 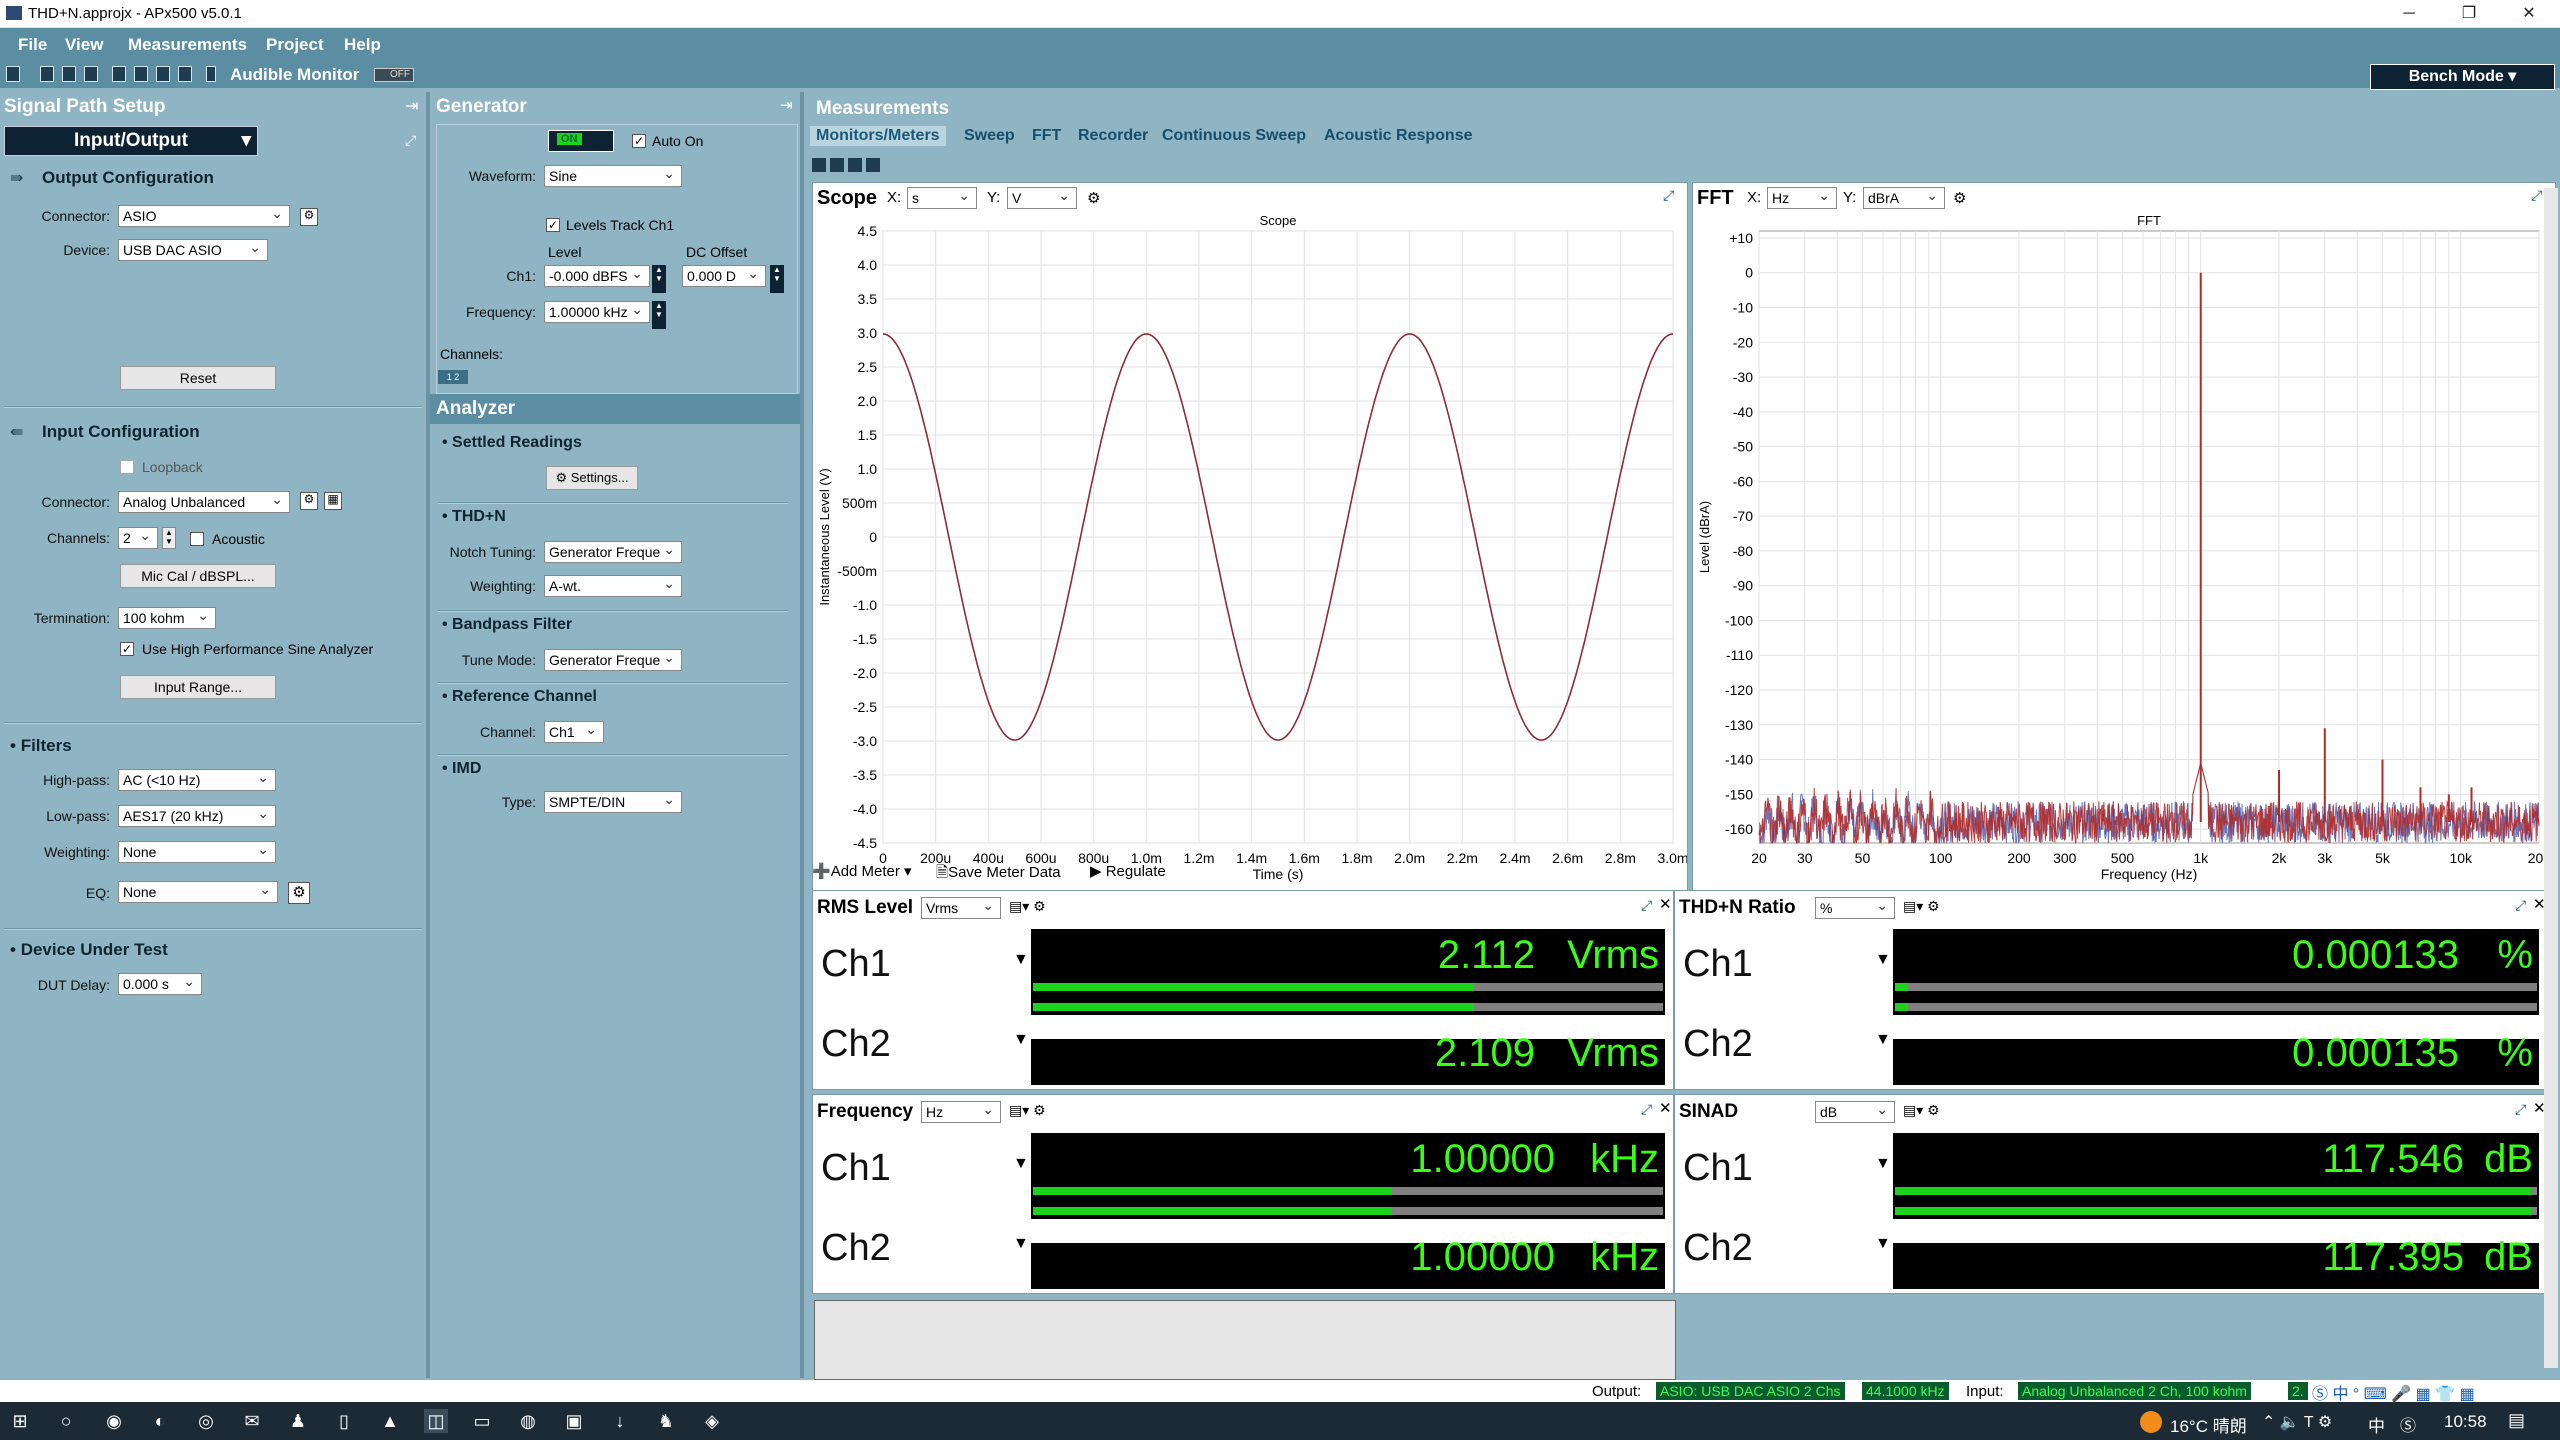 I want to click on fft-settings-icon: ⚙, so click(x=1959, y=198).